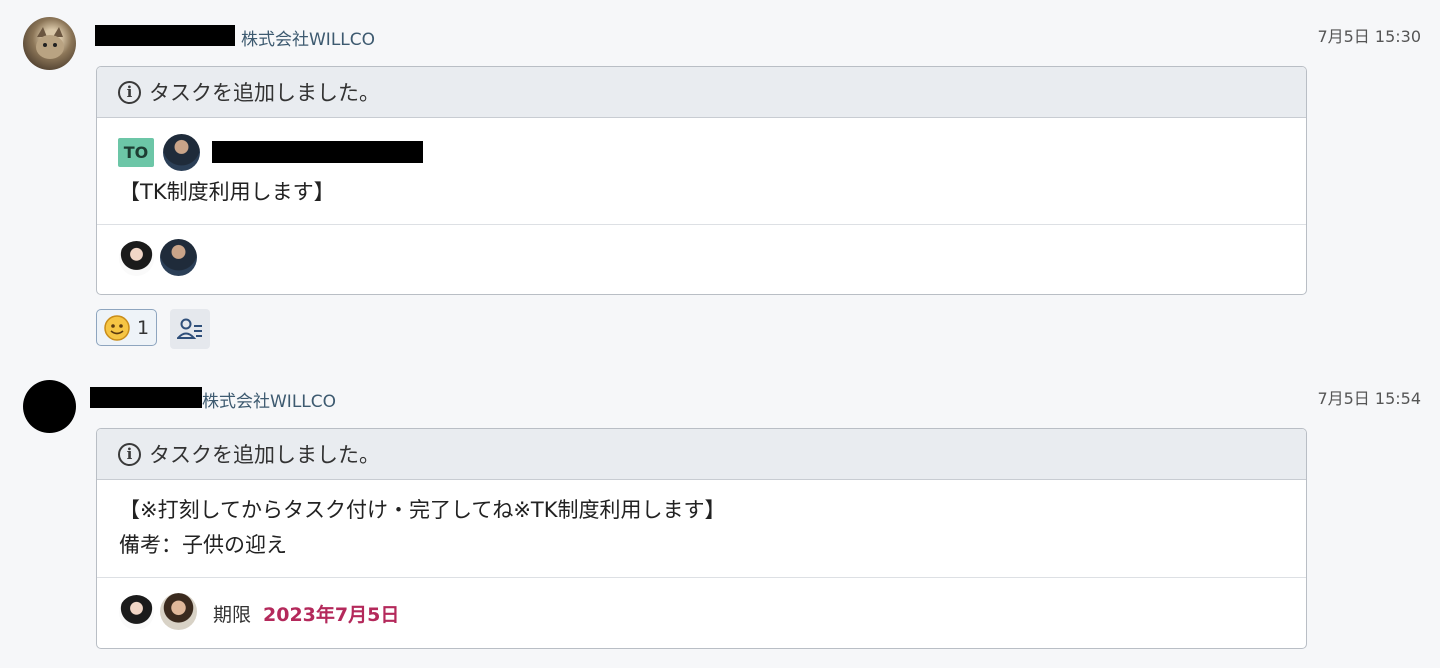 This screenshot has width=1440, height=668. I want to click on deadline-label: 期限, so click(232, 615).